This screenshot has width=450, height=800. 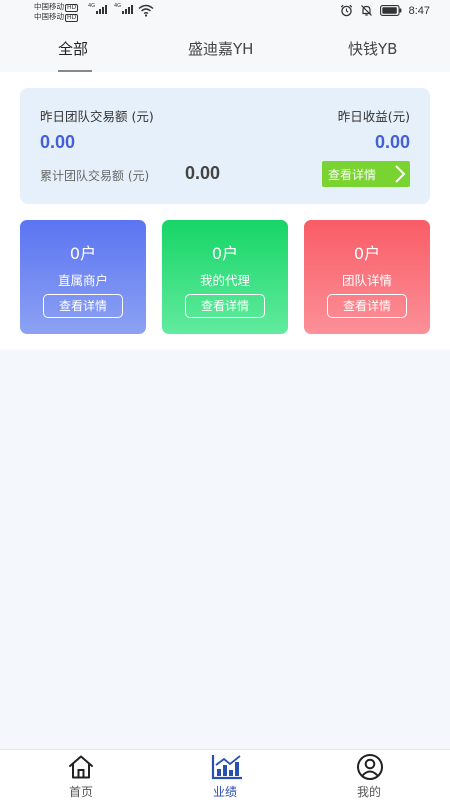 I want to click on carrier-2: 中国移动 HD, so click(x=56, y=17).